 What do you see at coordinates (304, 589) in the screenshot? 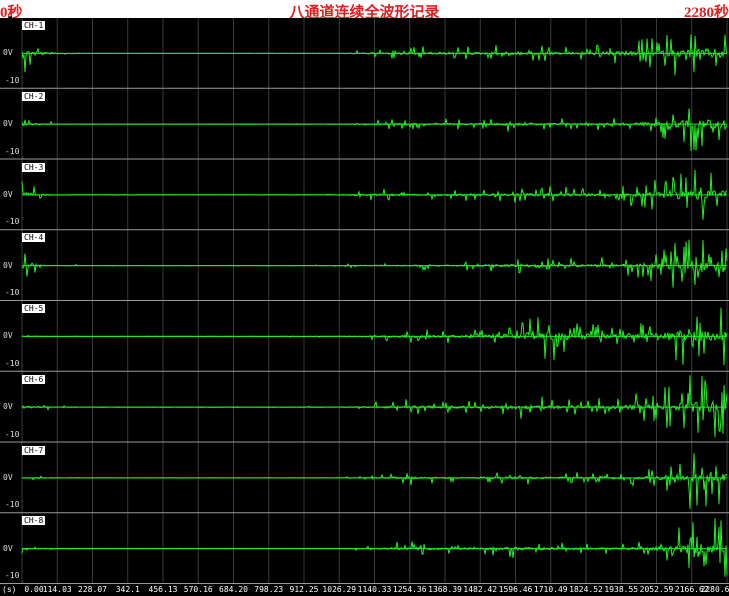
I see `time-tick-label: 912.25` at bounding box center [304, 589].